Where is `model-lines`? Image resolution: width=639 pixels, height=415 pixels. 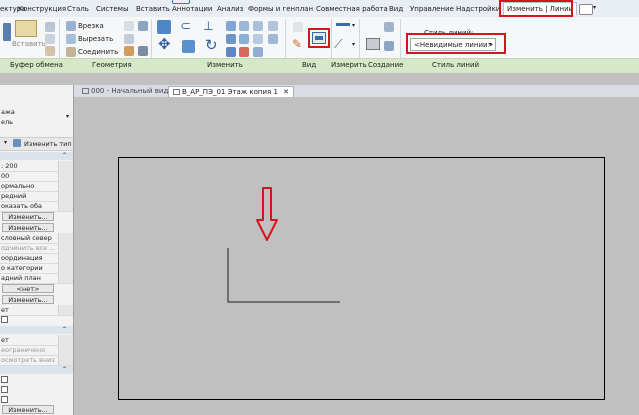
model-lines is located at coordinates (283, 275).